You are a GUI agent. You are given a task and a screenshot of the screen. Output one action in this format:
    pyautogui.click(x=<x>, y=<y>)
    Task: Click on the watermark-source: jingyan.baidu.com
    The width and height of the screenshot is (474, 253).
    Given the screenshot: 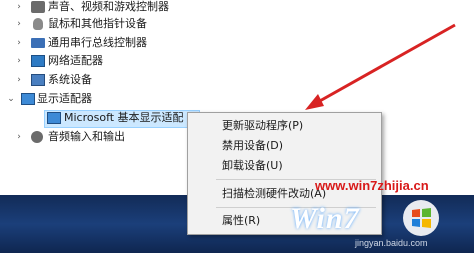 What is the action you would take?
    pyautogui.click(x=391, y=243)
    